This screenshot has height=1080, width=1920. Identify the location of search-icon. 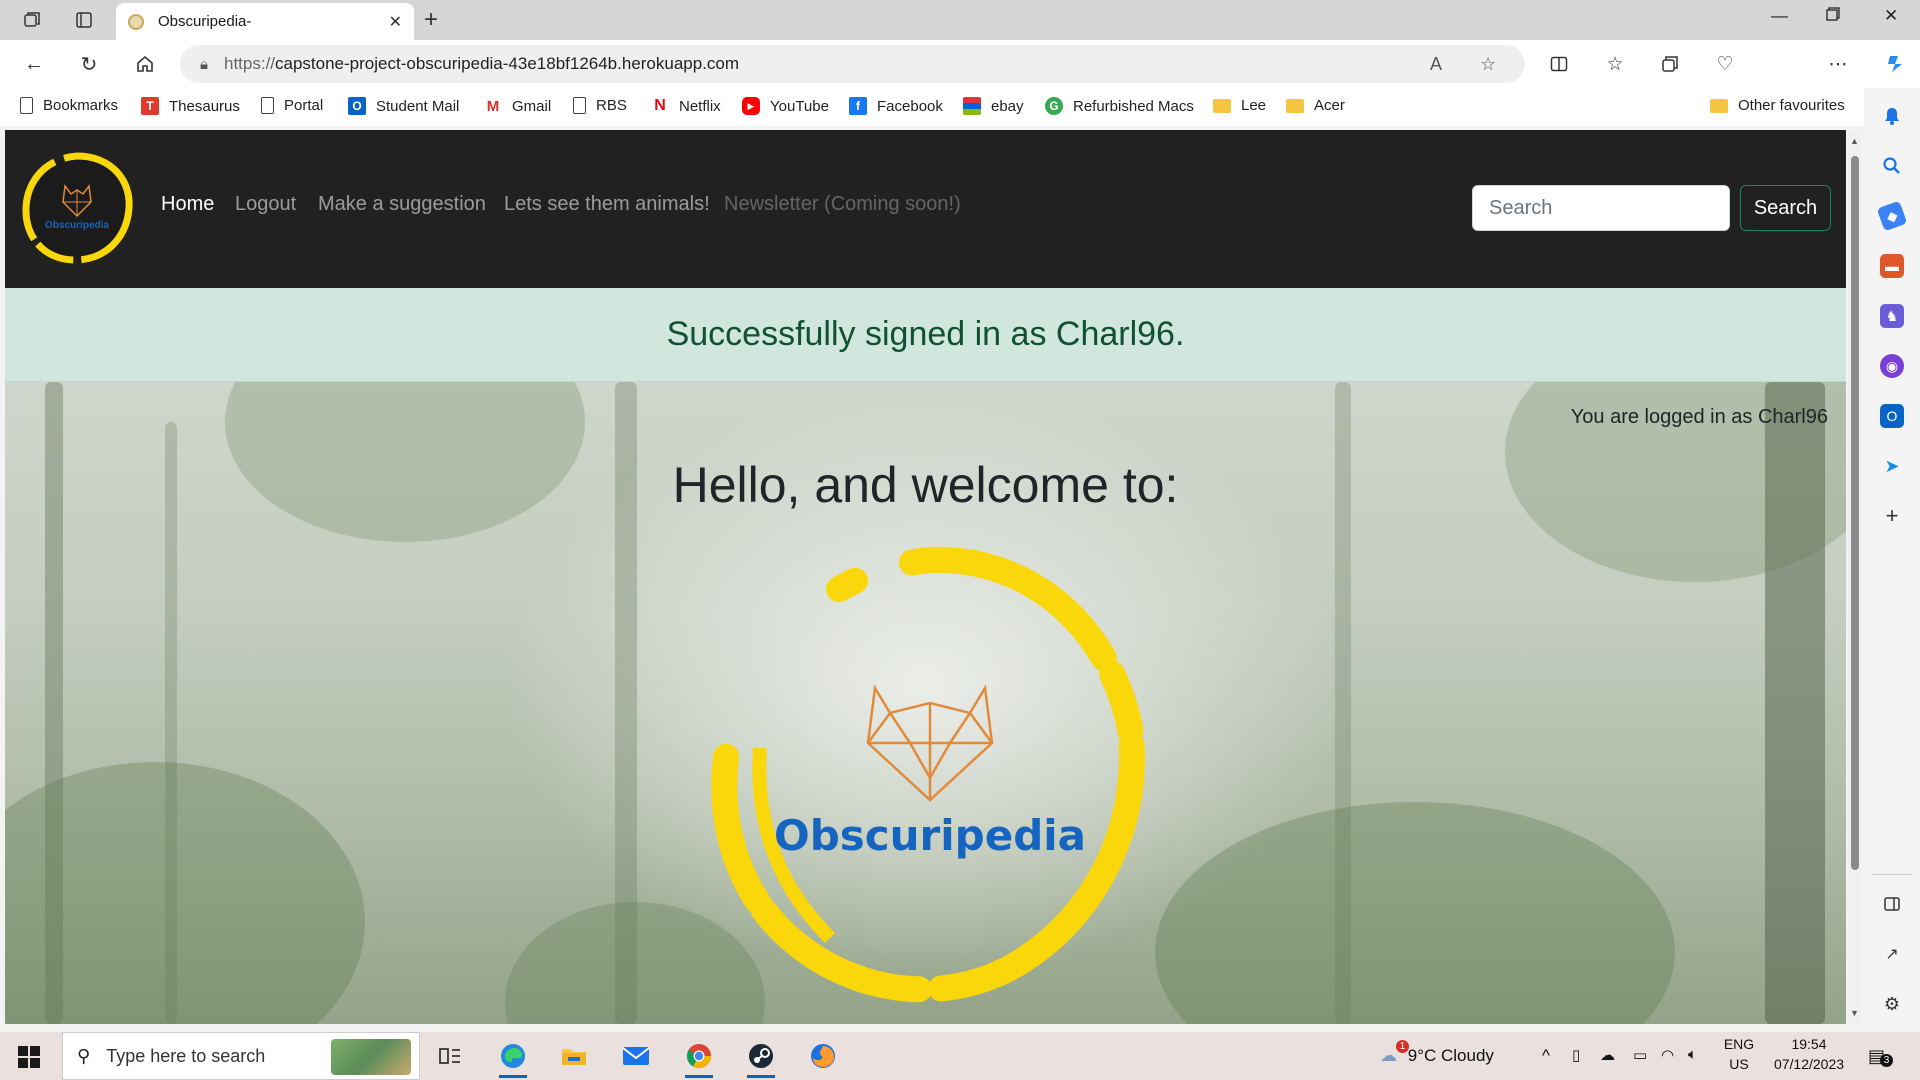
(1892, 166).